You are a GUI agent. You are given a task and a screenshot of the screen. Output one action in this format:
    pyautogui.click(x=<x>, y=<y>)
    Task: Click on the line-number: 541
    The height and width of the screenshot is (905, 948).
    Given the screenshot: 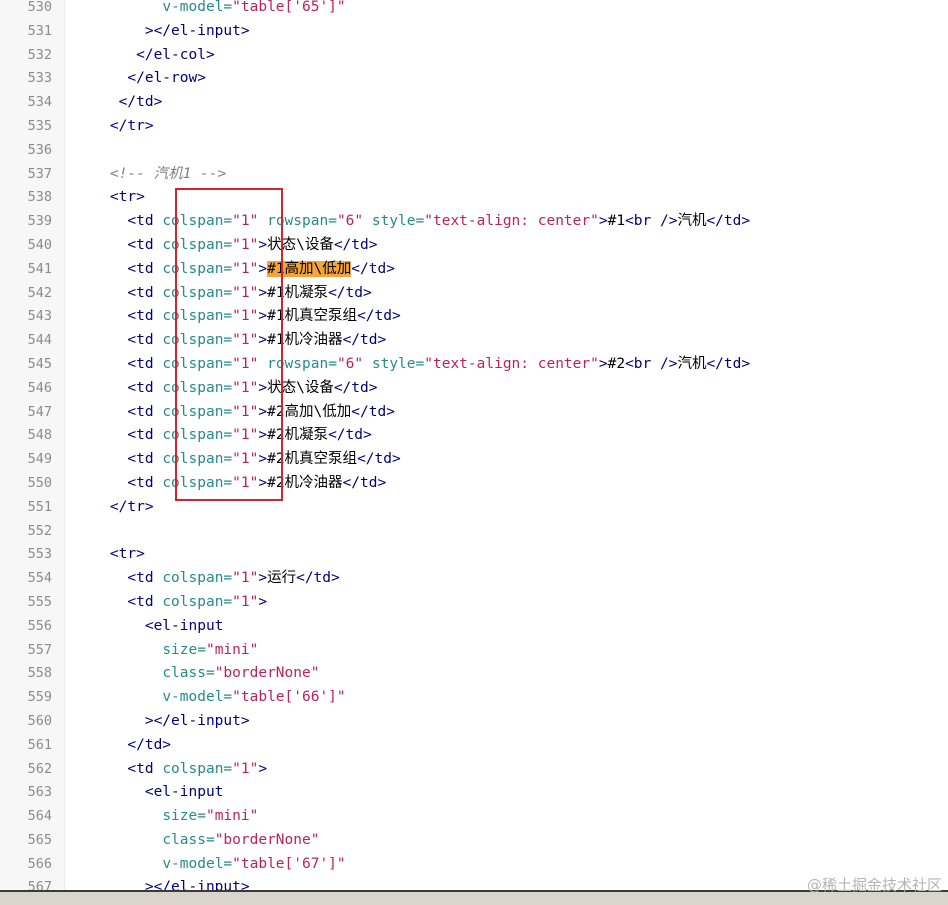 What is the action you would take?
    pyautogui.click(x=39, y=268)
    